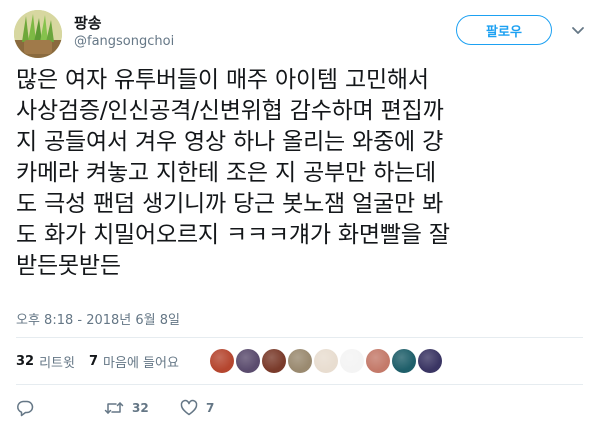 Image resolution: width=599 pixels, height=433 pixels. I want to click on tweet-text-line: 많은 여자 유투버들이 매주 아이템 고민해서, so click(222, 80).